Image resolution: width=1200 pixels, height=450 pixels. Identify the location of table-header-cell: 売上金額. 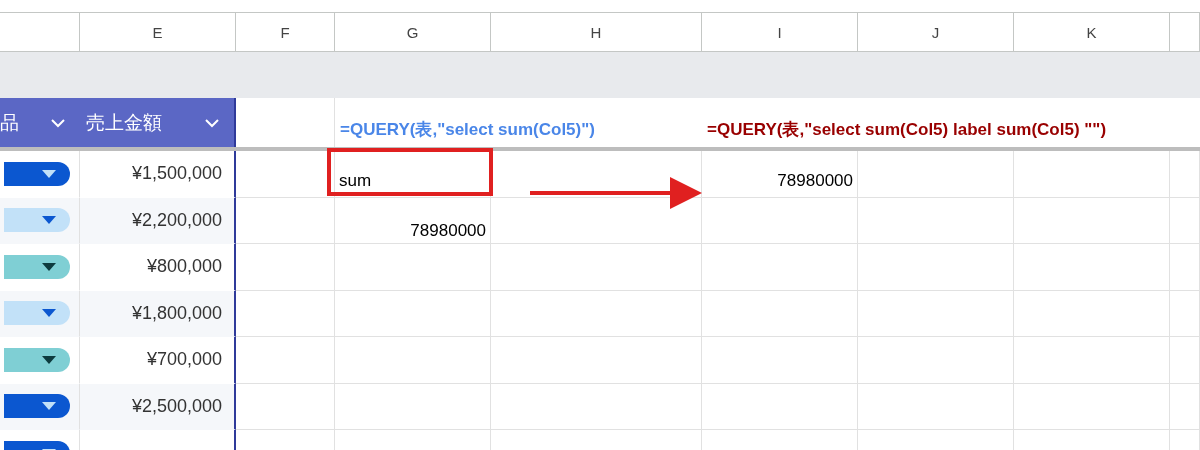
(158, 122).